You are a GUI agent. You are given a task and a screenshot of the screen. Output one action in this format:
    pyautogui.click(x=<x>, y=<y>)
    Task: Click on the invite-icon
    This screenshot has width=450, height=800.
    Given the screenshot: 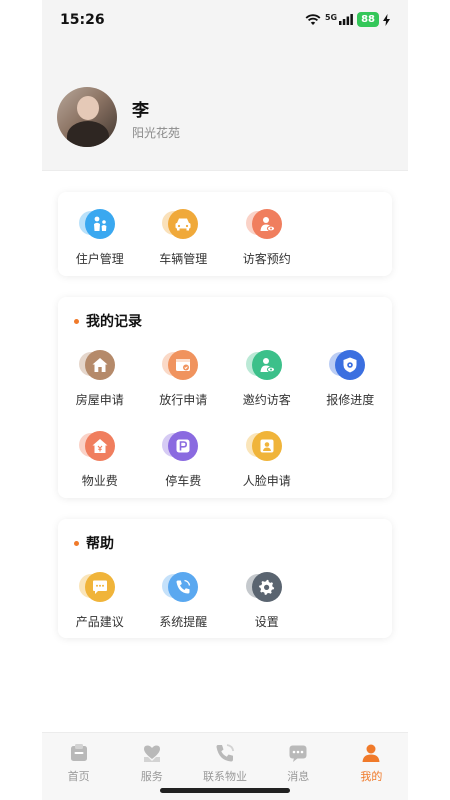 What is the action you would take?
    pyautogui.click(x=264, y=367)
    